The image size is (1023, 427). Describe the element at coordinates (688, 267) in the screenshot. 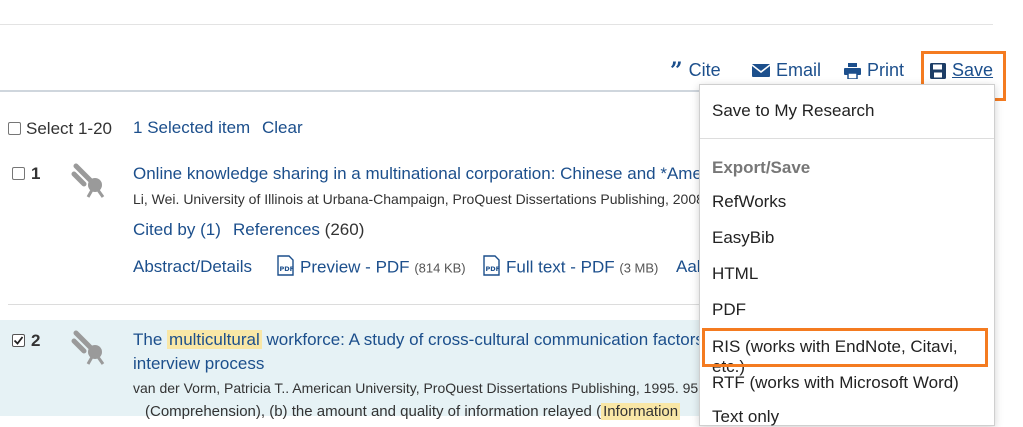

I see `more-link-truncated: Aal` at that location.